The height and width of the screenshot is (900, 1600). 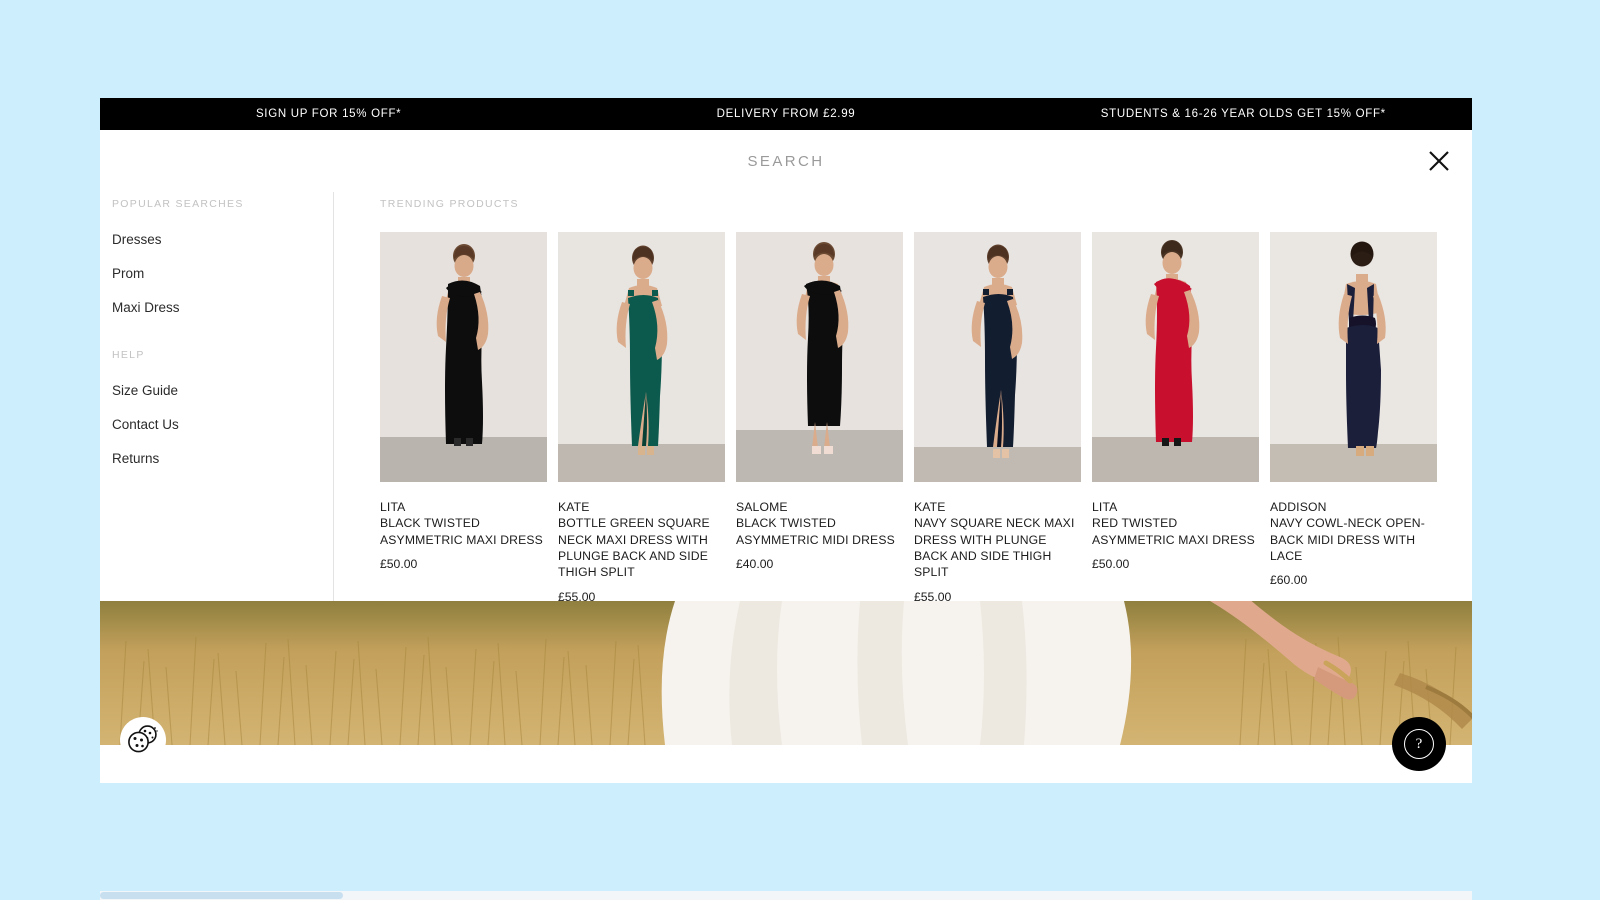 I want to click on cookie-settings-button, so click(x=143, y=740).